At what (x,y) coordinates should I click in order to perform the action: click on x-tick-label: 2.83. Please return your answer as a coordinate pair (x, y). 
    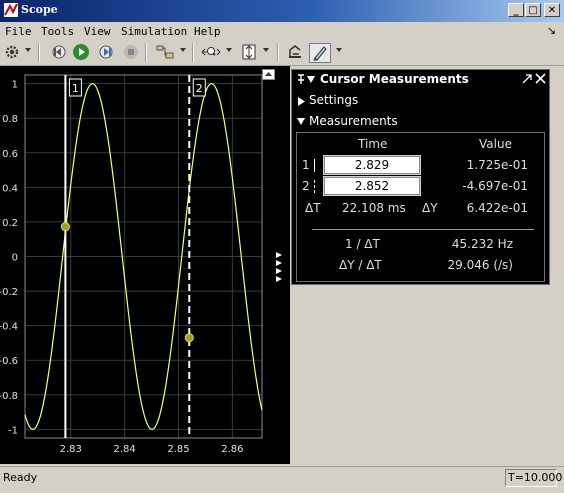
    Looking at the image, I should click on (71, 449).